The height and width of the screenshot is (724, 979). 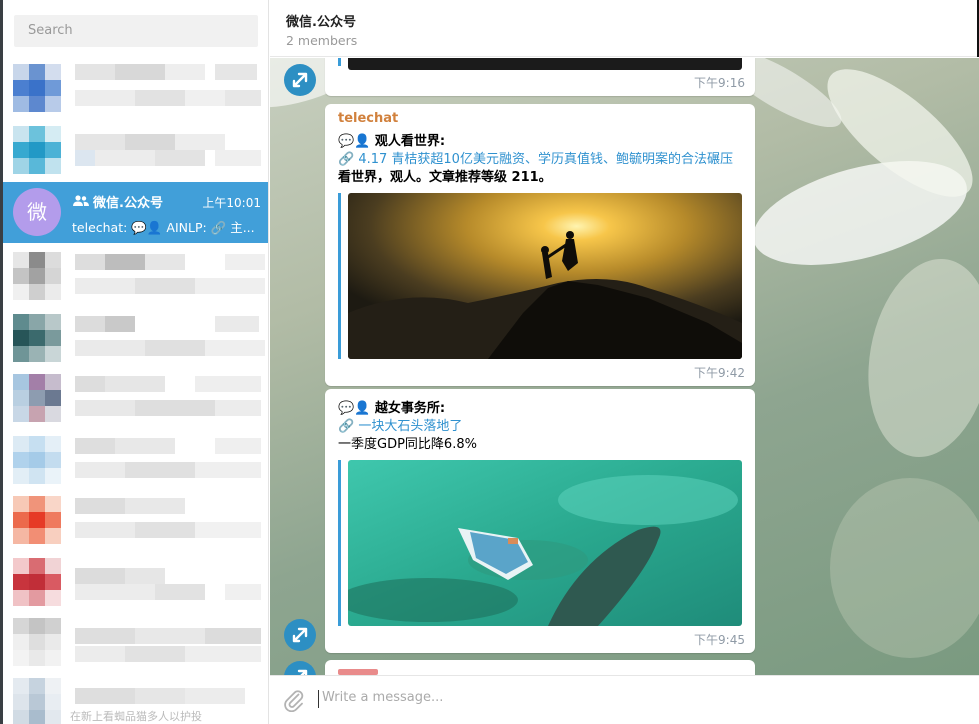 I want to click on message-time: 下午9:16, so click(x=719, y=83).